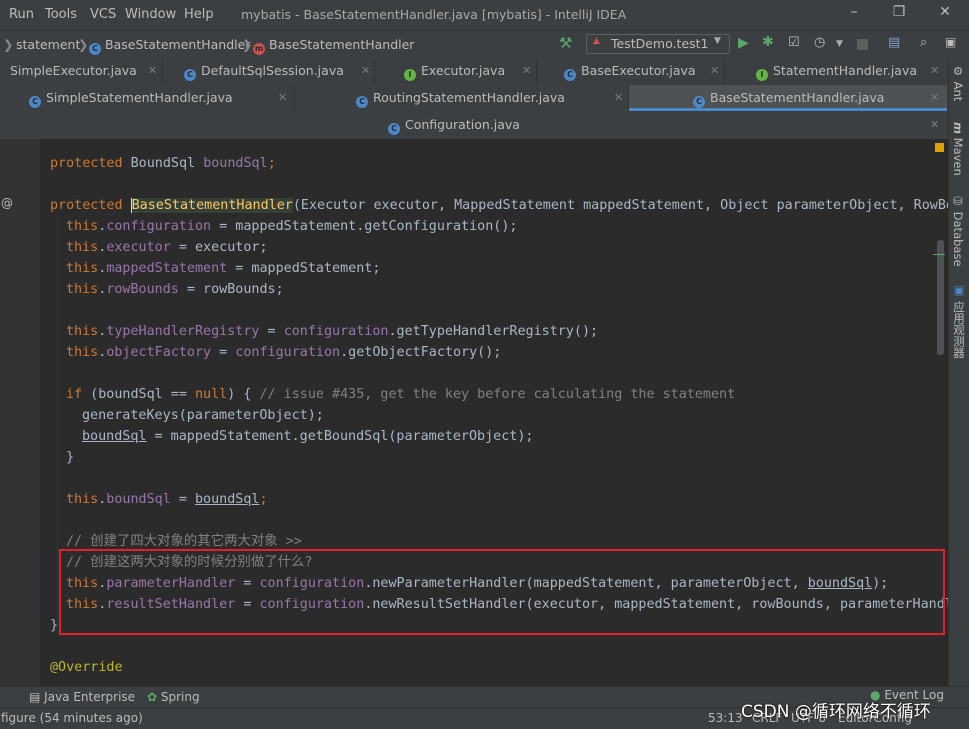 The width and height of the screenshot is (969, 729). Describe the element at coordinates (199, 14) in the screenshot. I see `menu-help: Help` at that location.